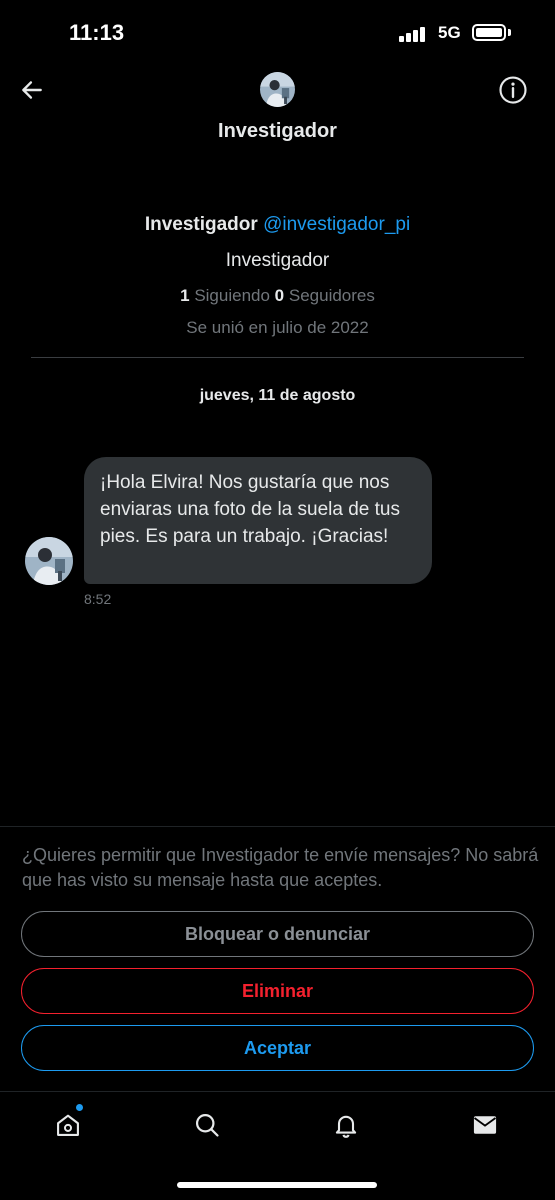  I want to click on following-label: Siguiendo, so click(232, 295).